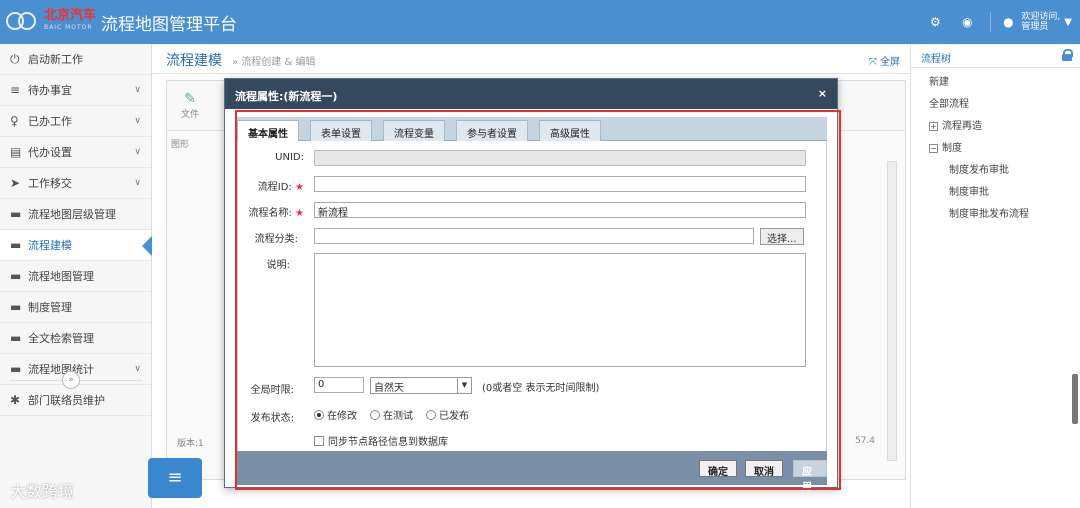  I want to click on user-name: 管理员, so click(1035, 27).